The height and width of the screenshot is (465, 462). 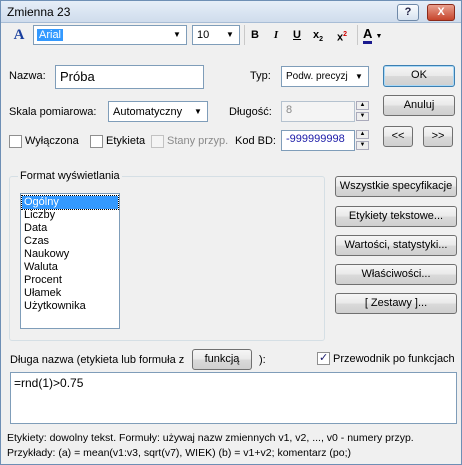 I want to click on next-variable-button: >>, so click(x=438, y=136).